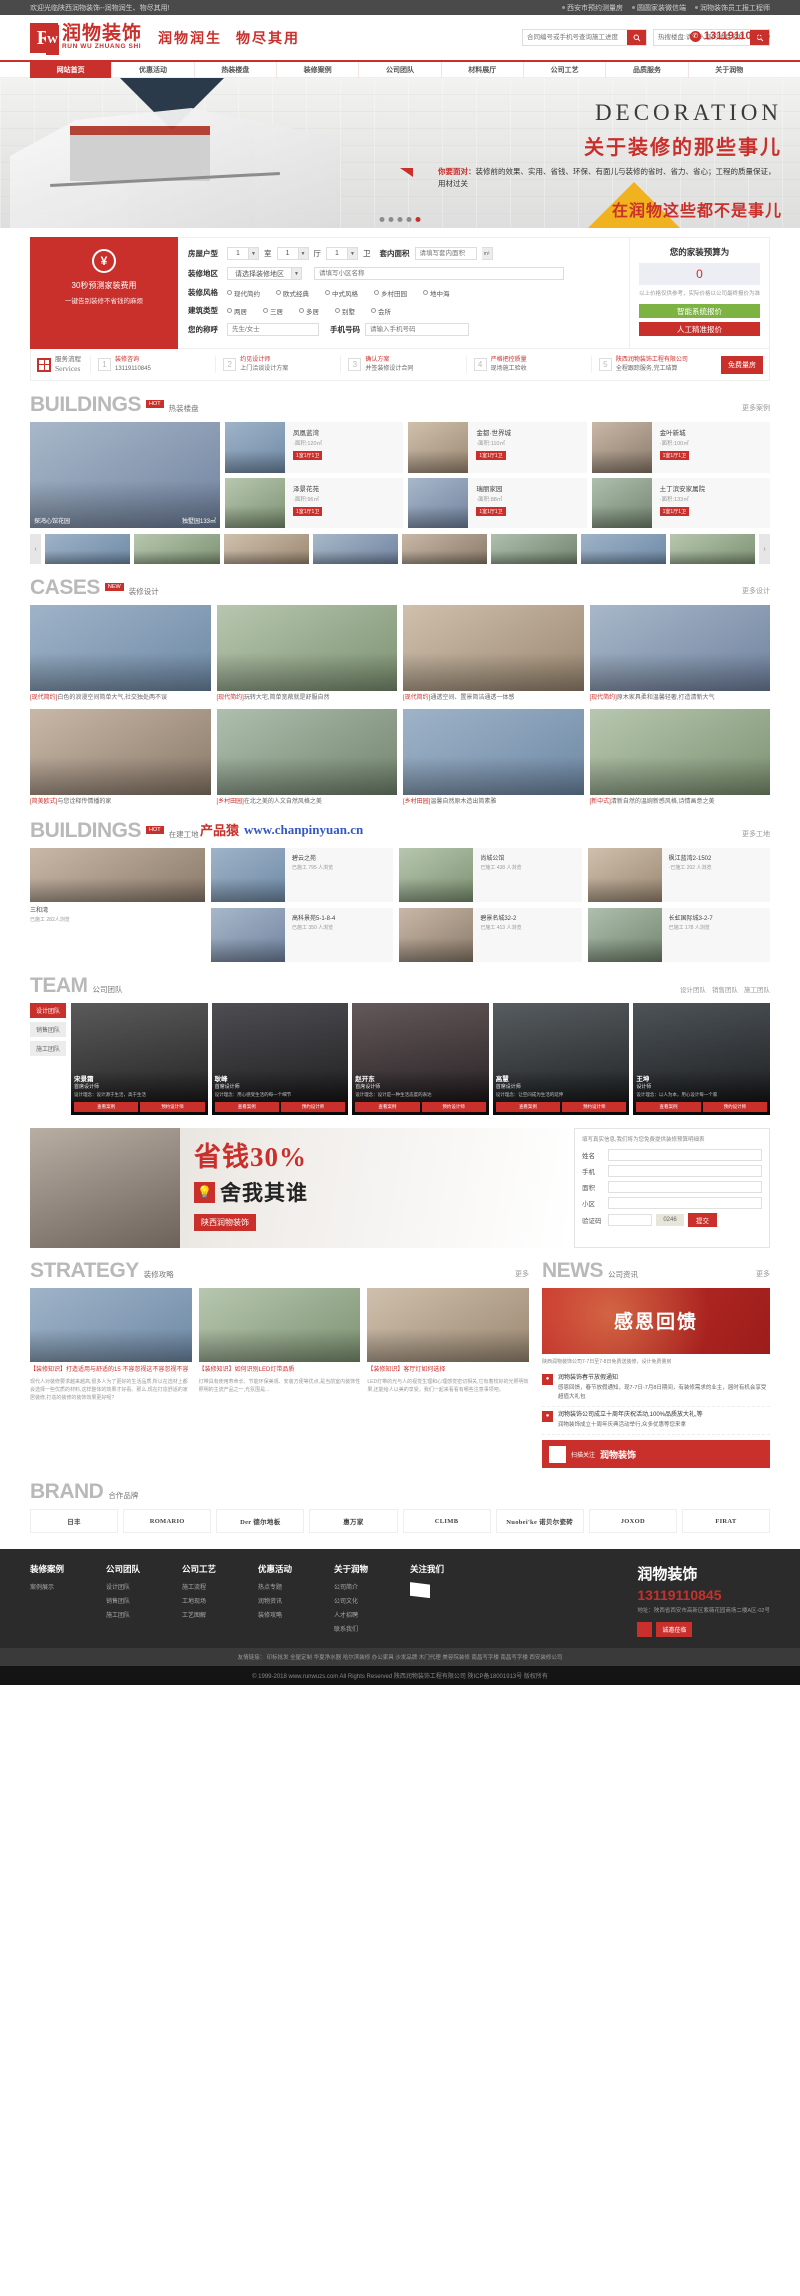  Describe the element at coordinates (575, 37) in the screenshot. I see `progress-search-input` at that location.